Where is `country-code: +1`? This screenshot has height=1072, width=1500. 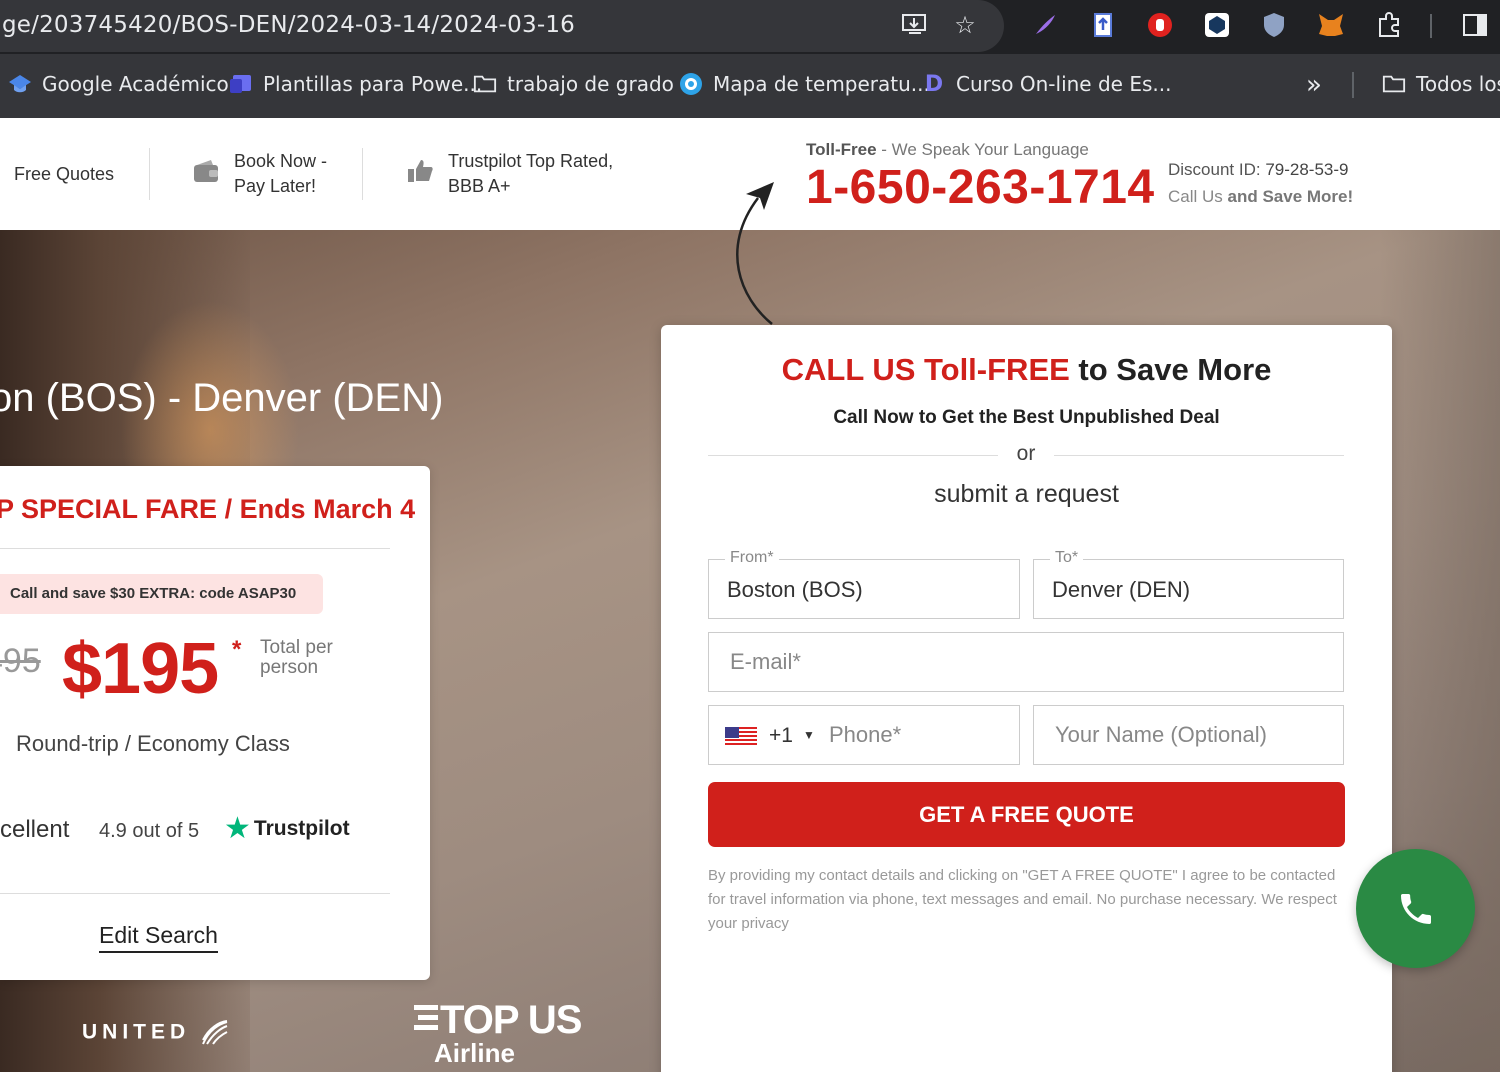
country-code: +1 is located at coordinates (781, 736).